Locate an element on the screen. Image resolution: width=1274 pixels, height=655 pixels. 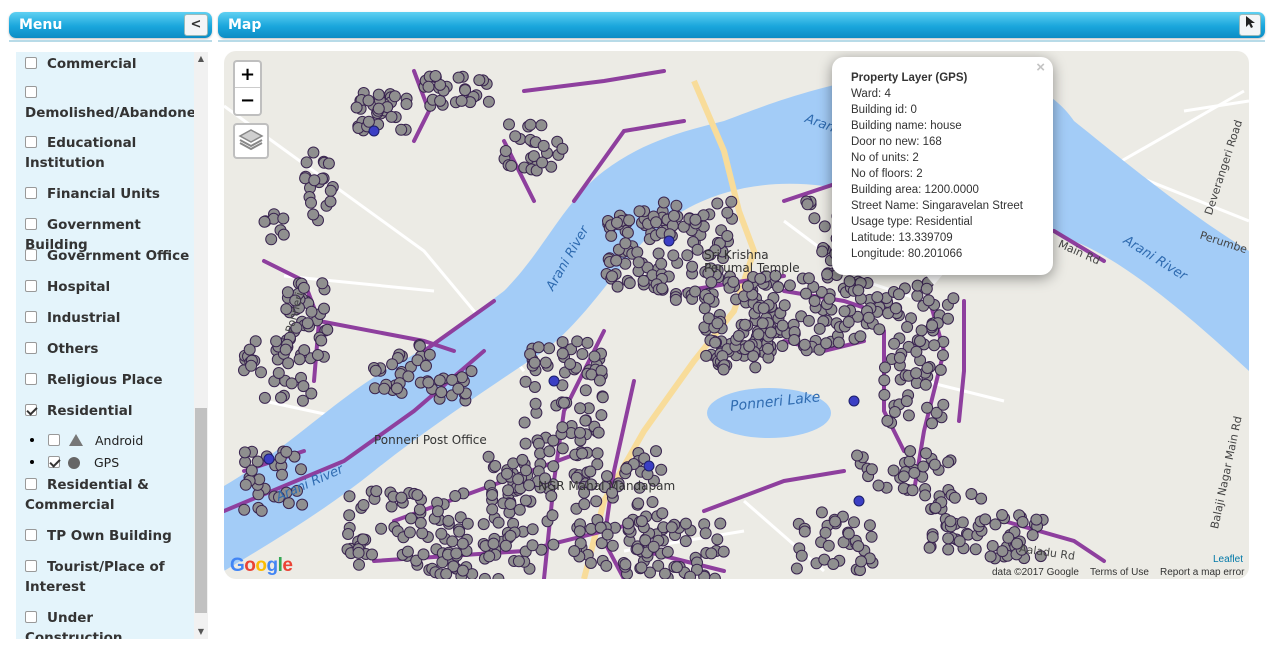
sidebar-scrollbar: ▲ ▼ is located at coordinates (201, 345).